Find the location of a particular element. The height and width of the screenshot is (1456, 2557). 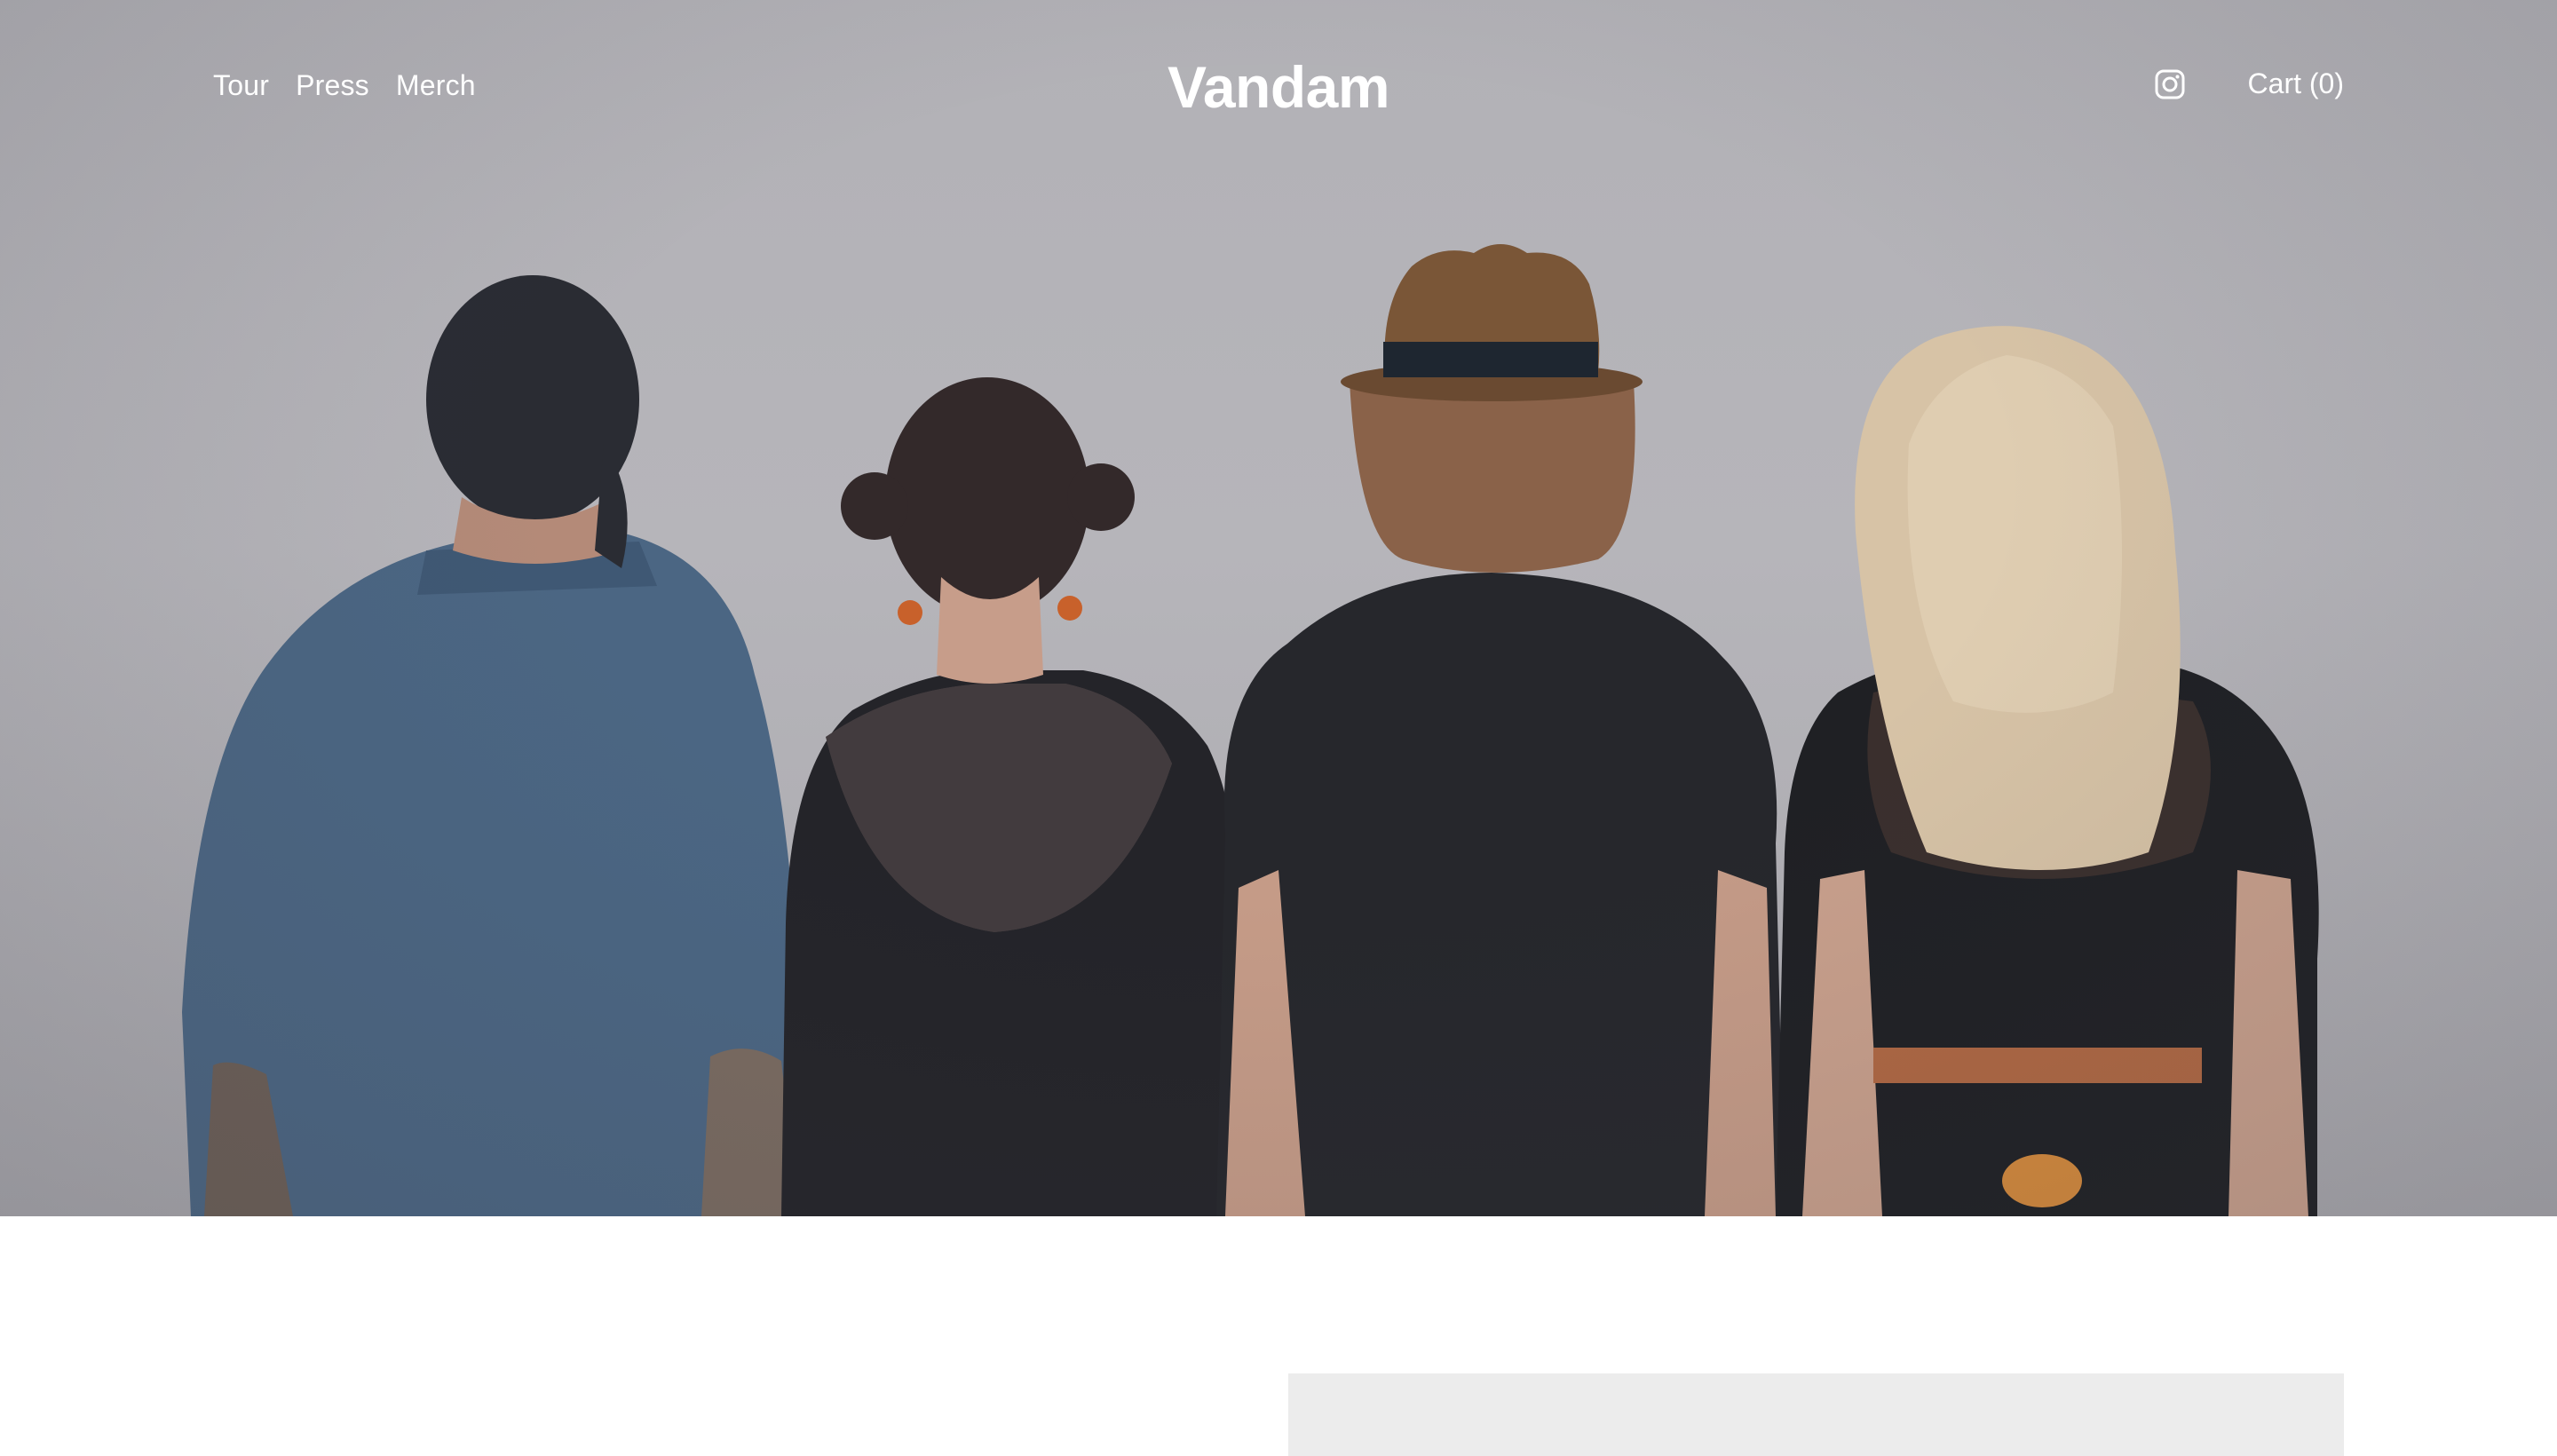

header-actions: Cart (0) is located at coordinates (2249, 83).